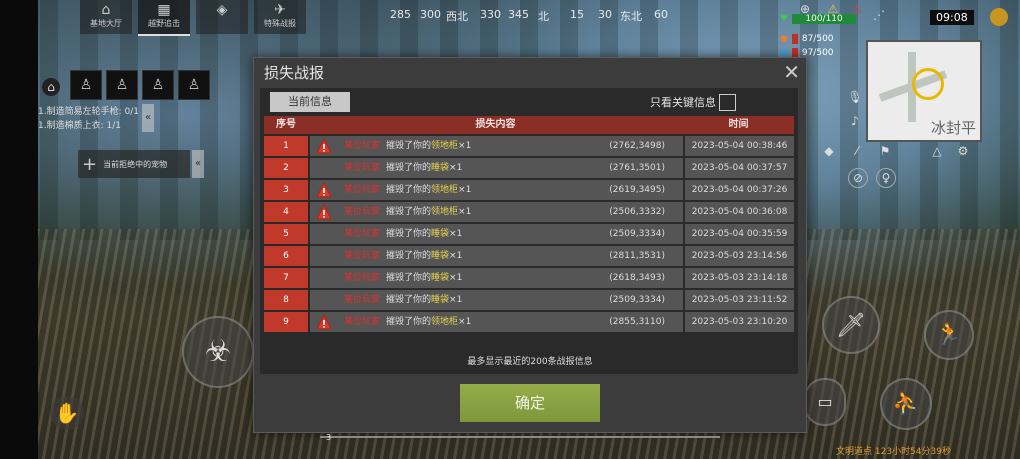 The width and height of the screenshot is (1020, 459). What do you see at coordinates (825, 402) in the screenshot?
I see `prone-icon: ▭` at bounding box center [825, 402].